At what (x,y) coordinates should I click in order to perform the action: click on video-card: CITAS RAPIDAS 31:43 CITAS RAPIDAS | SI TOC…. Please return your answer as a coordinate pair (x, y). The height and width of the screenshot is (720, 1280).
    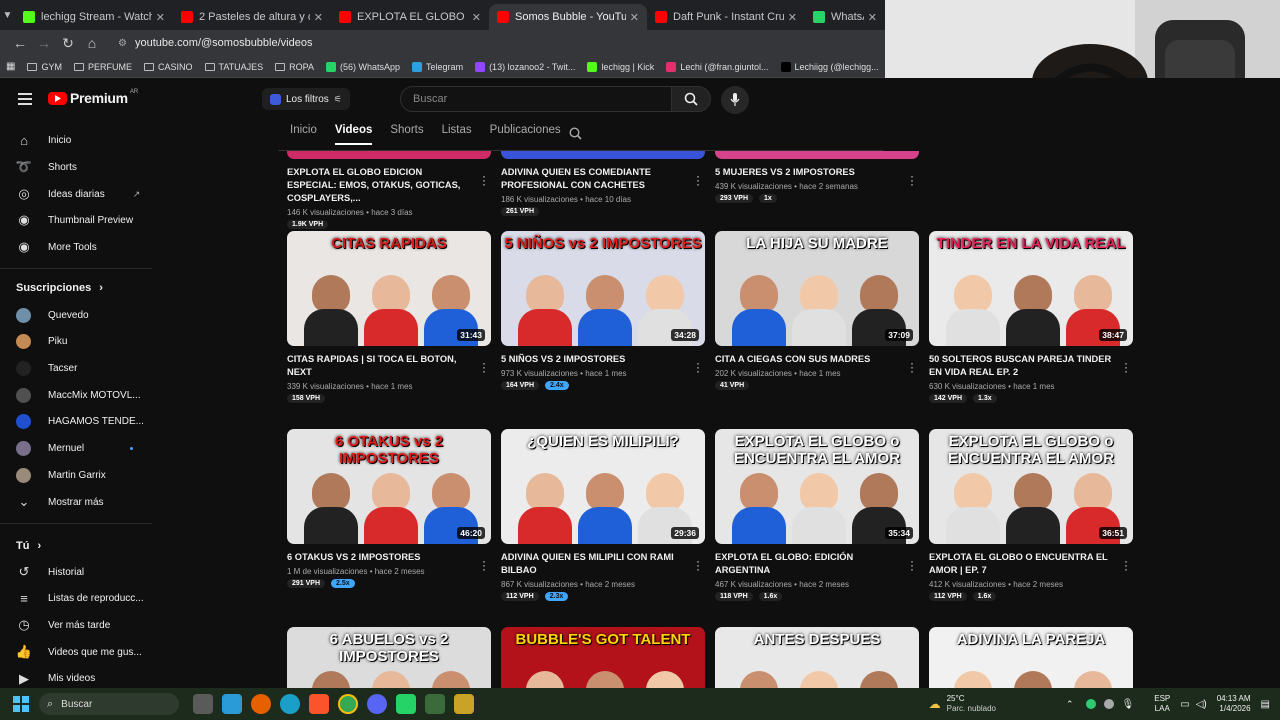
    Looking at the image, I should click on (389, 317).